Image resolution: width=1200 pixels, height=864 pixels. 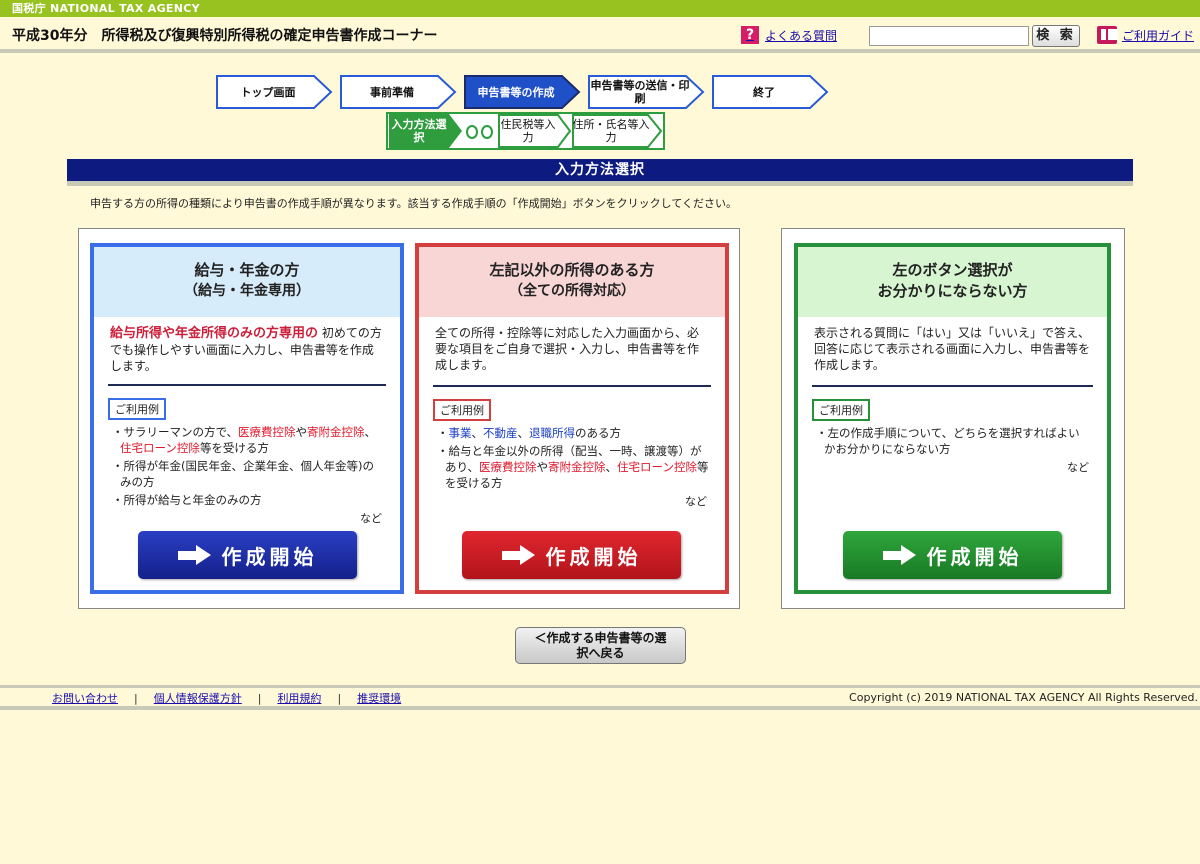 I want to click on list-item: ・サラリーマンの方で、医療費控除や寄附金控除、住宅ローン控除等を受ける方, so click(x=244, y=440).